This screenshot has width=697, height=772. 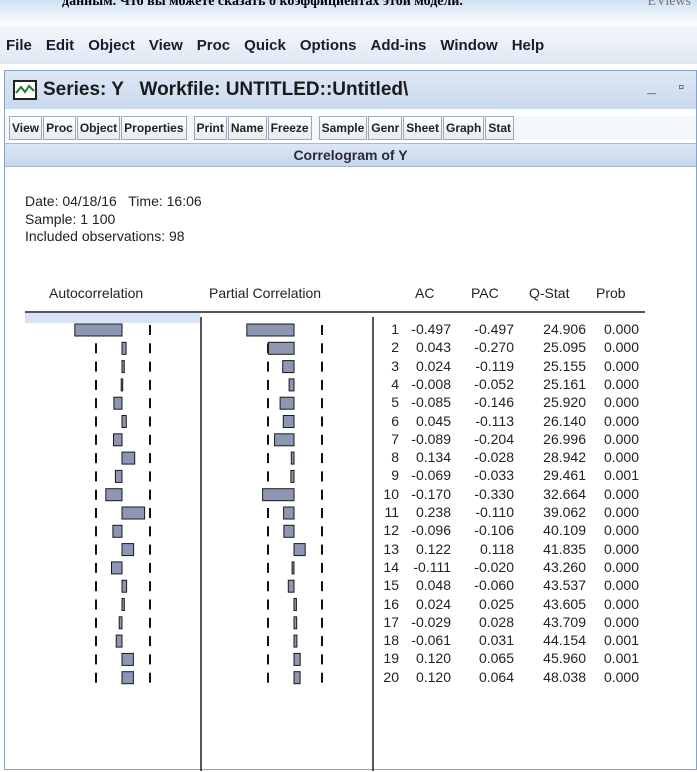 I want to click on ac-value: 0.122, so click(x=433, y=548).